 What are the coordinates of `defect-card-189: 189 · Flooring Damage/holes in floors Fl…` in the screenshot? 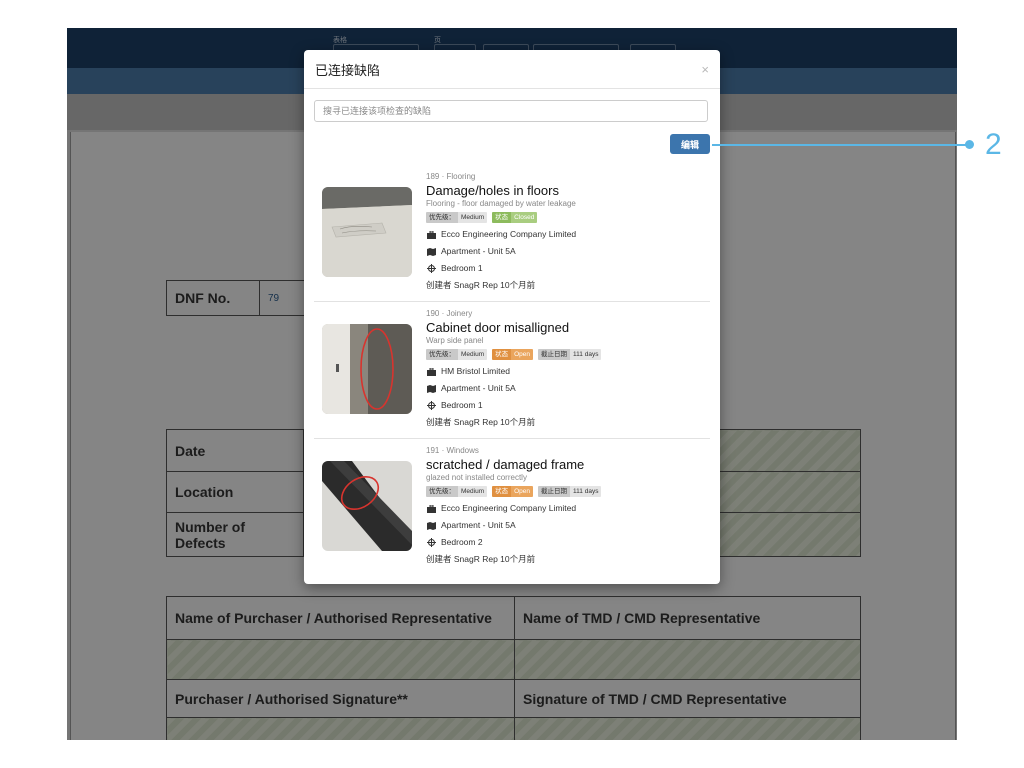 It's located at (512, 232).